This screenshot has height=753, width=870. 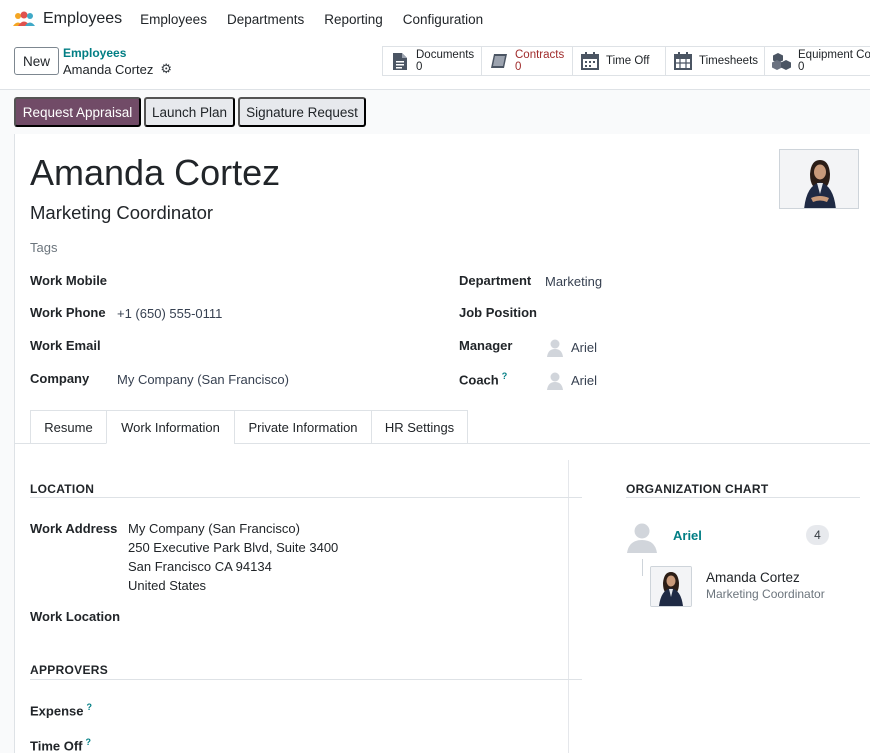 I want to click on launch-plan-button: Launch Plan, so click(x=189, y=112).